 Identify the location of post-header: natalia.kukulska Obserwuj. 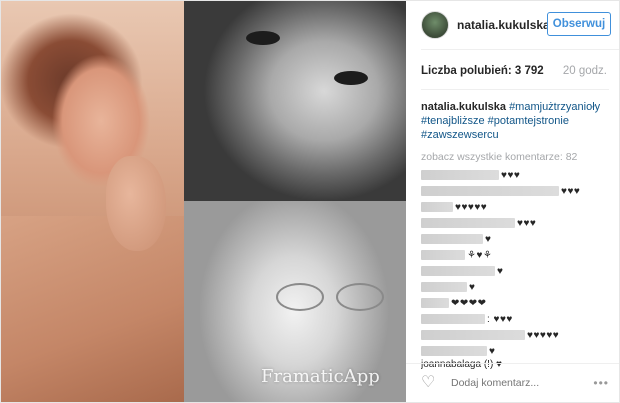
(520, 25).